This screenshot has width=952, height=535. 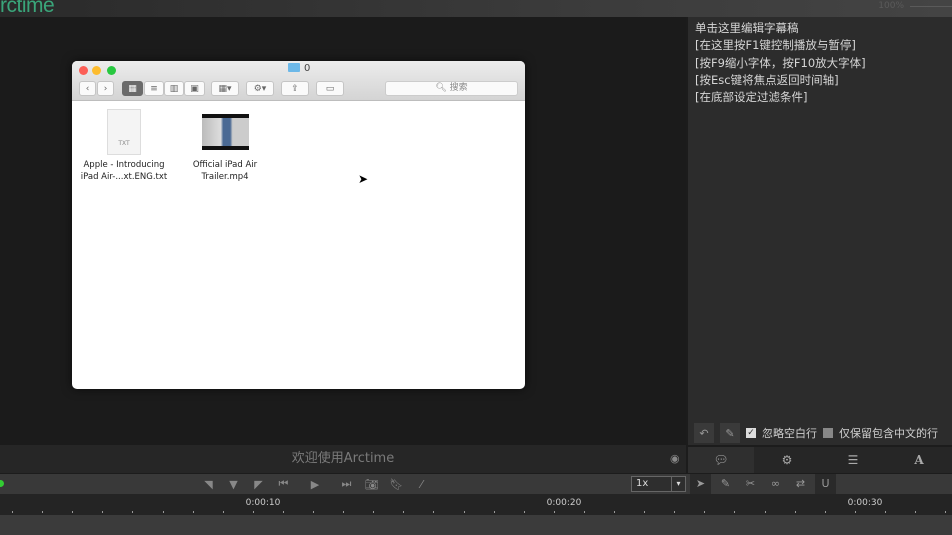 I want to click on list-view-button: ≡, so click(x=154, y=88).